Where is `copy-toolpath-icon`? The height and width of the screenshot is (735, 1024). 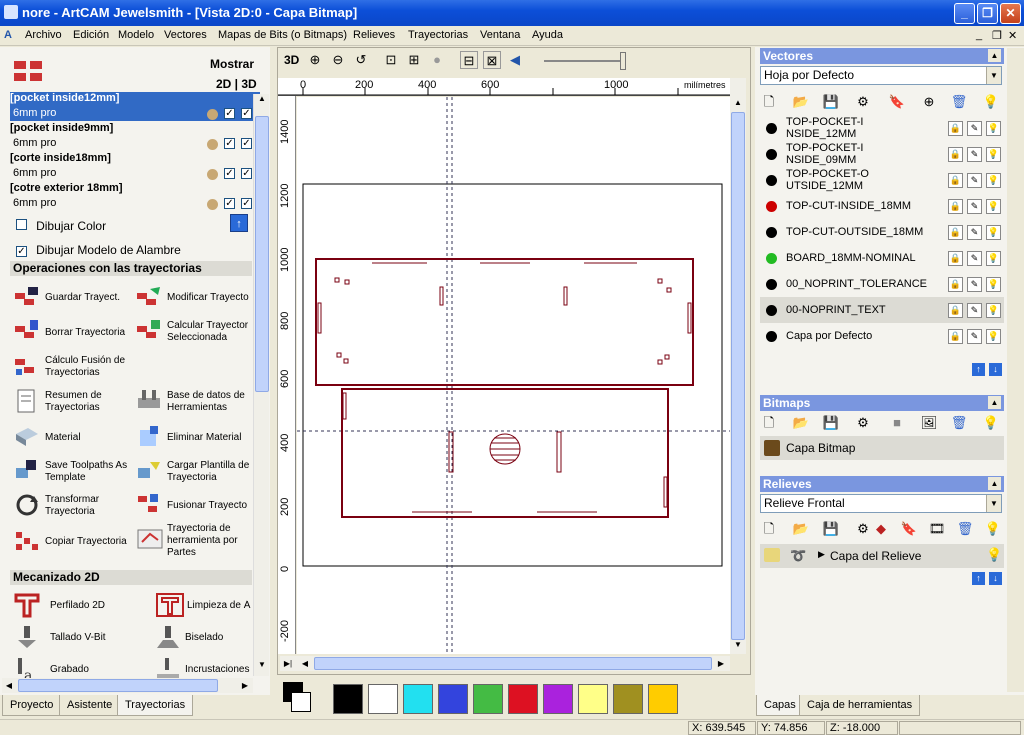 copy-toolpath-icon is located at coordinates (27, 541).